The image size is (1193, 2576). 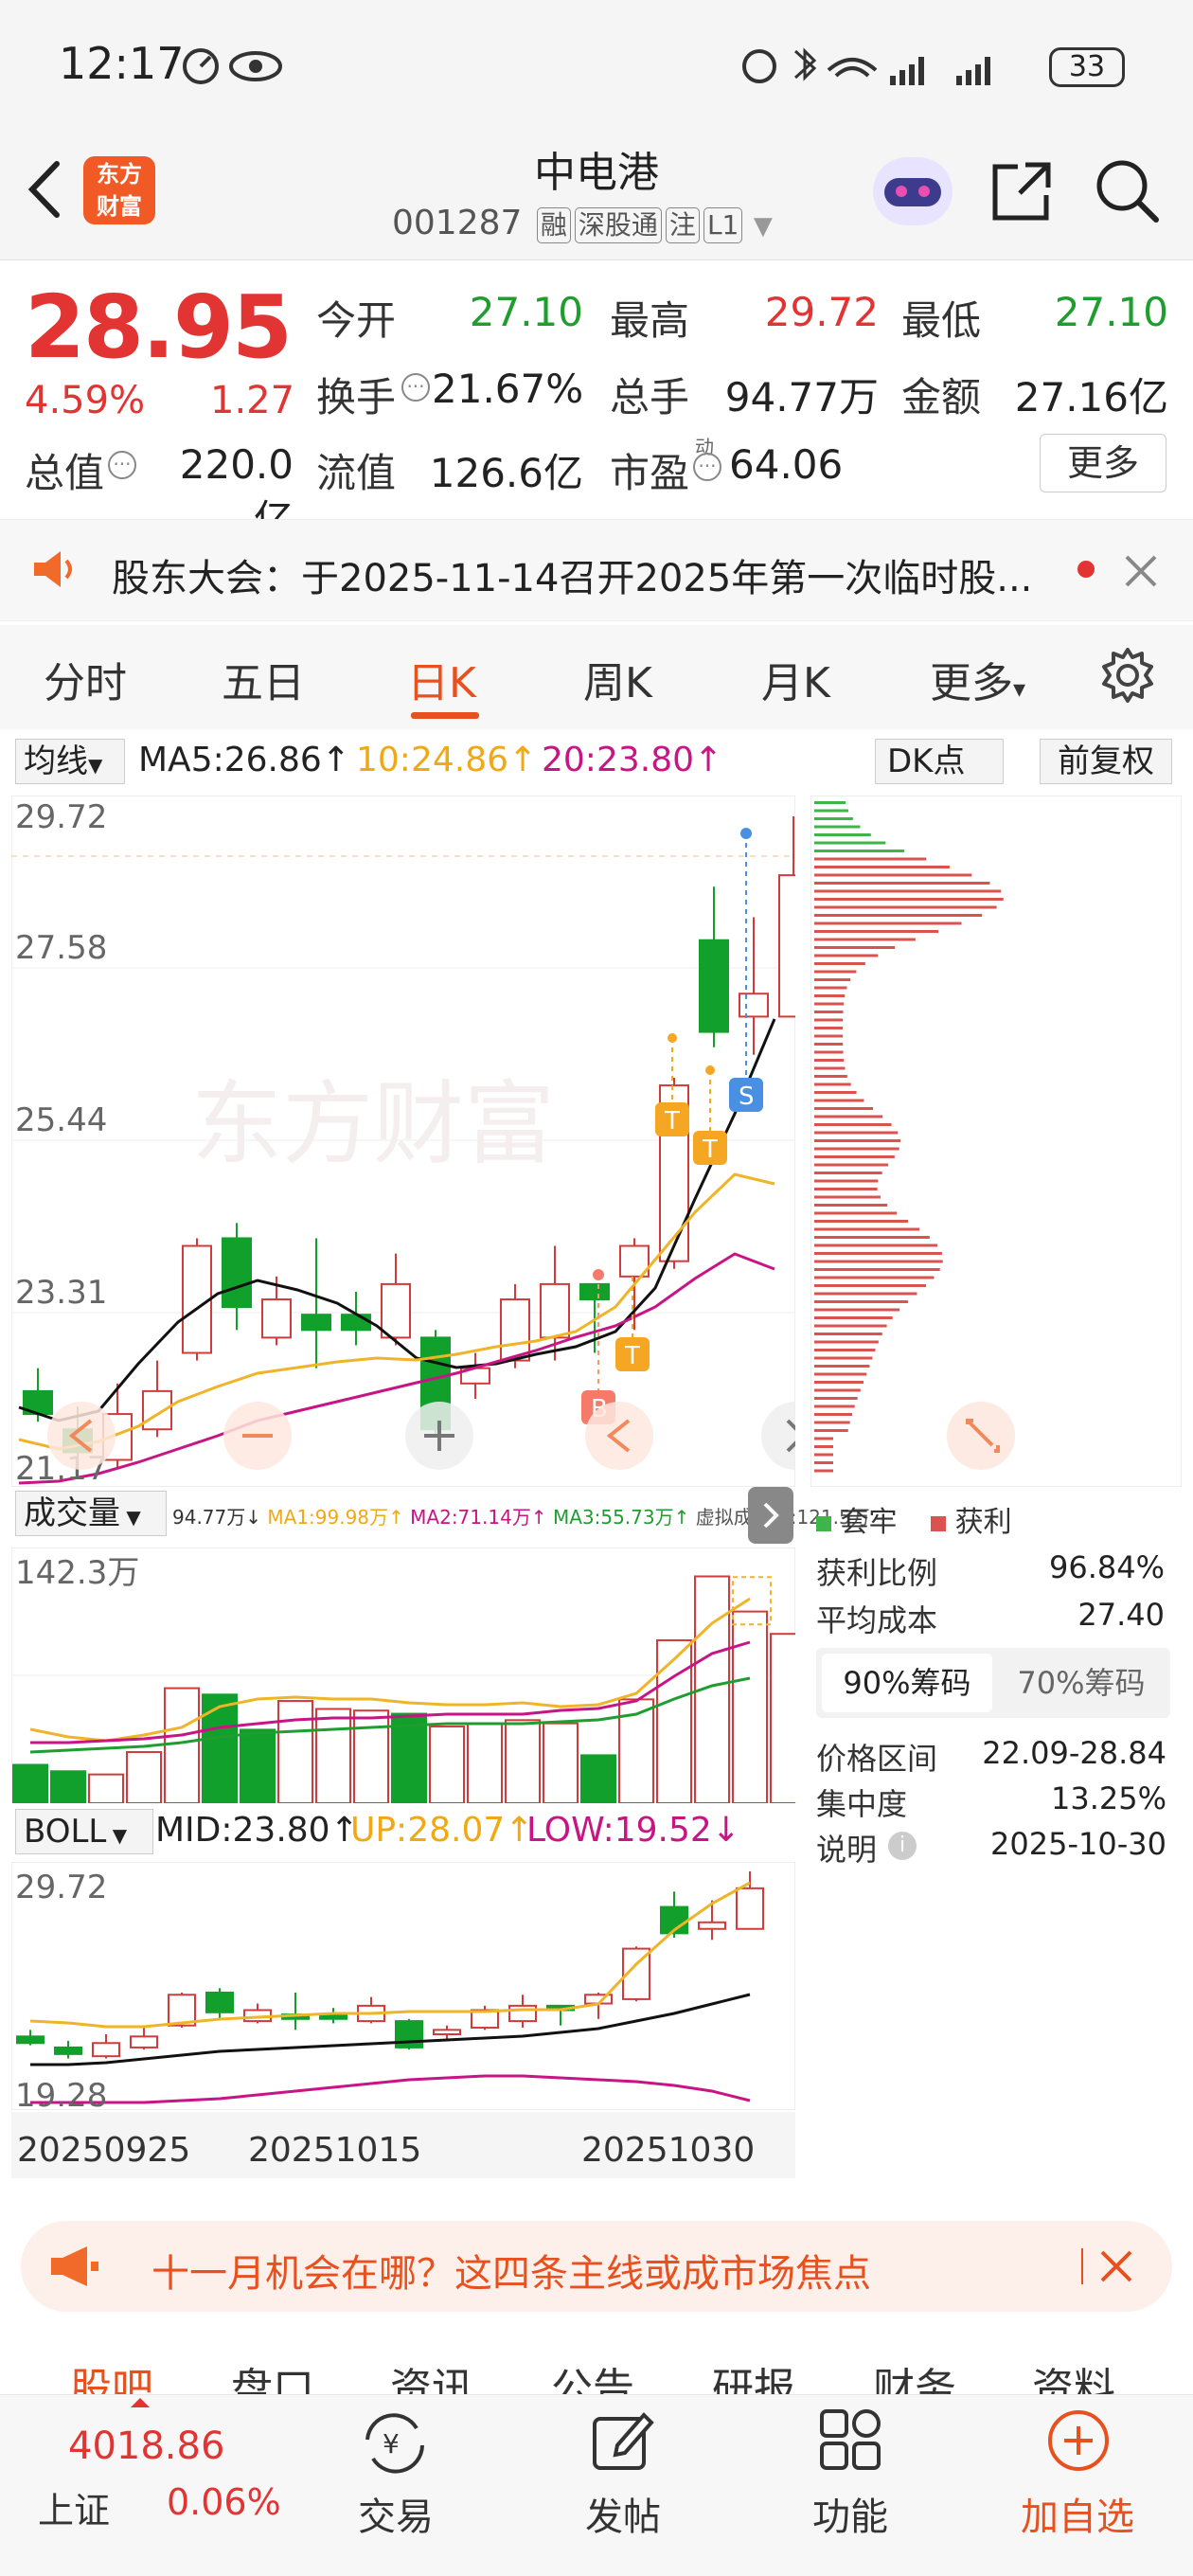 I want to click on tab-intraday: 分时, so click(x=85, y=679).